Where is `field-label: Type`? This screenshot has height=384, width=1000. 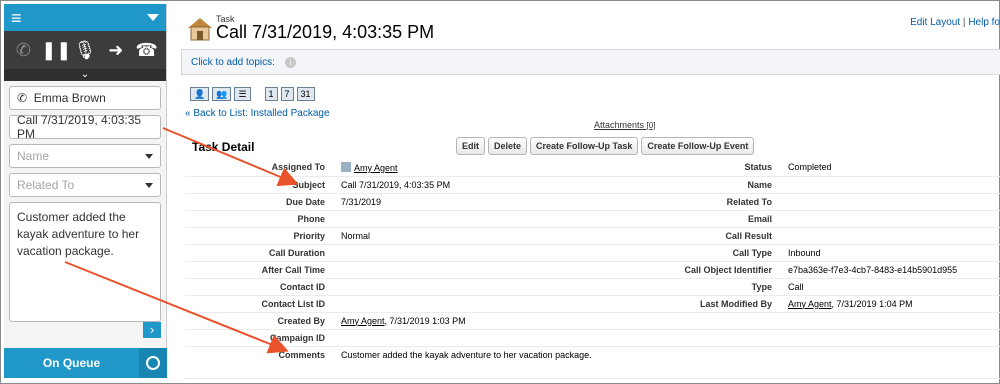 field-label: Type is located at coordinates (691, 287).